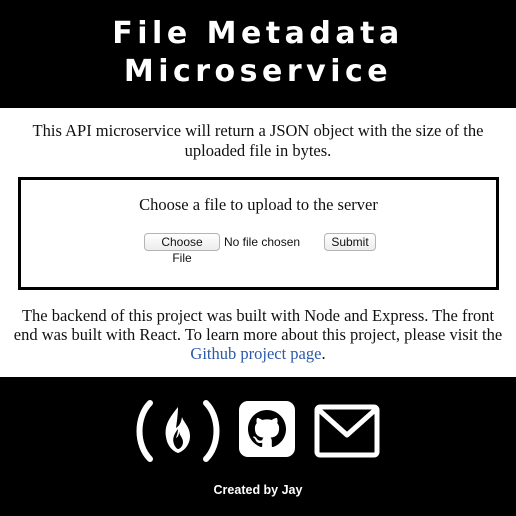 The width and height of the screenshot is (516, 516). What do you see at coordinates (347, 431) in the screenshot?
I see `mail-icon` at bounding box center [347, 431].